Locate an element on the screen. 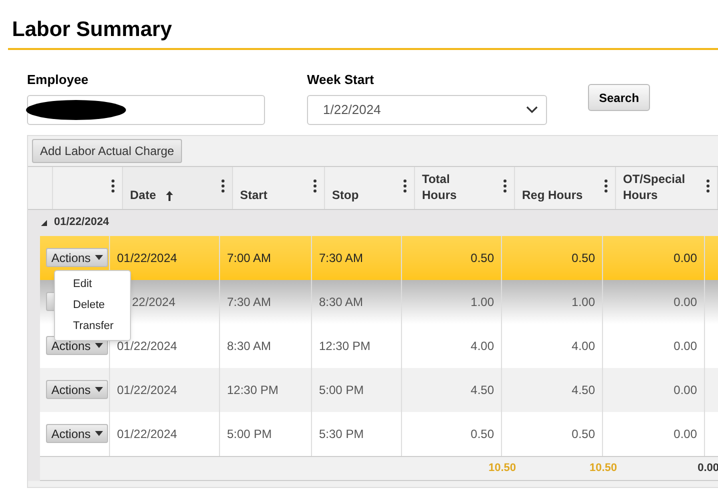 The height and width of the screenshot is (493, 718). chevron-down-icon is located at coordinates (532, 110).